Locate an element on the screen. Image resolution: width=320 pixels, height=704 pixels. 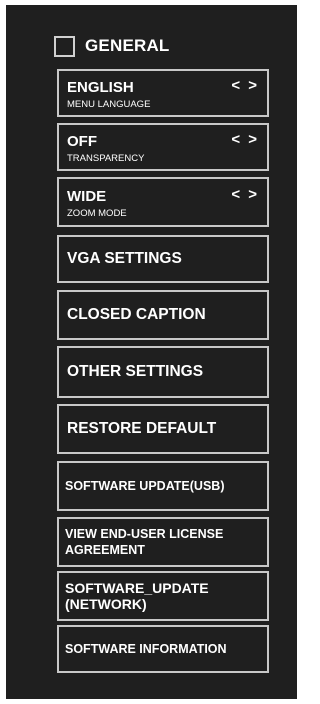
view-license-agreement-button: VIEW END-USER LICENSE AGREEMENT is located at coordinates (163, 542).